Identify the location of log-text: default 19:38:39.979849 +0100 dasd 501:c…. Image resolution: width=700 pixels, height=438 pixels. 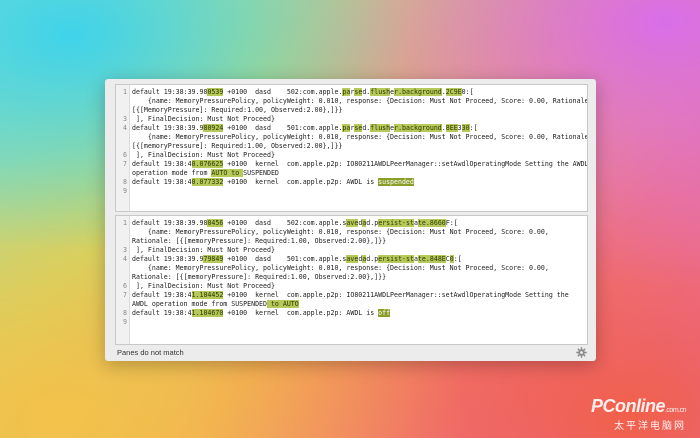
(357, 259).